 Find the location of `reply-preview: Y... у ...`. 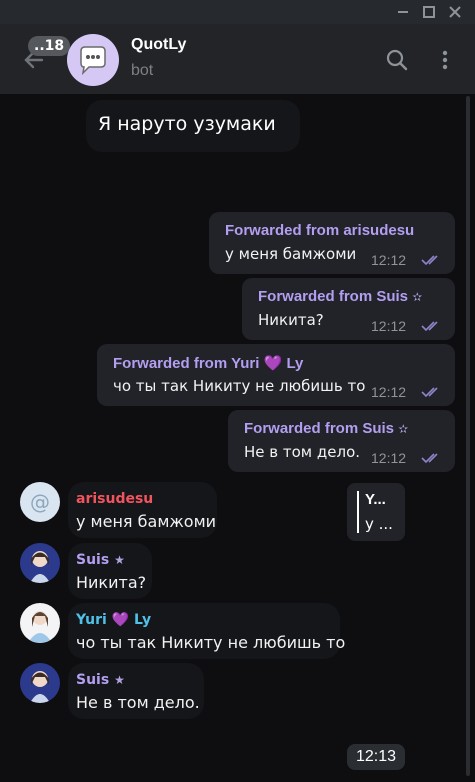

reply-preview: Y... у ... is located at coordinates (376, 512).